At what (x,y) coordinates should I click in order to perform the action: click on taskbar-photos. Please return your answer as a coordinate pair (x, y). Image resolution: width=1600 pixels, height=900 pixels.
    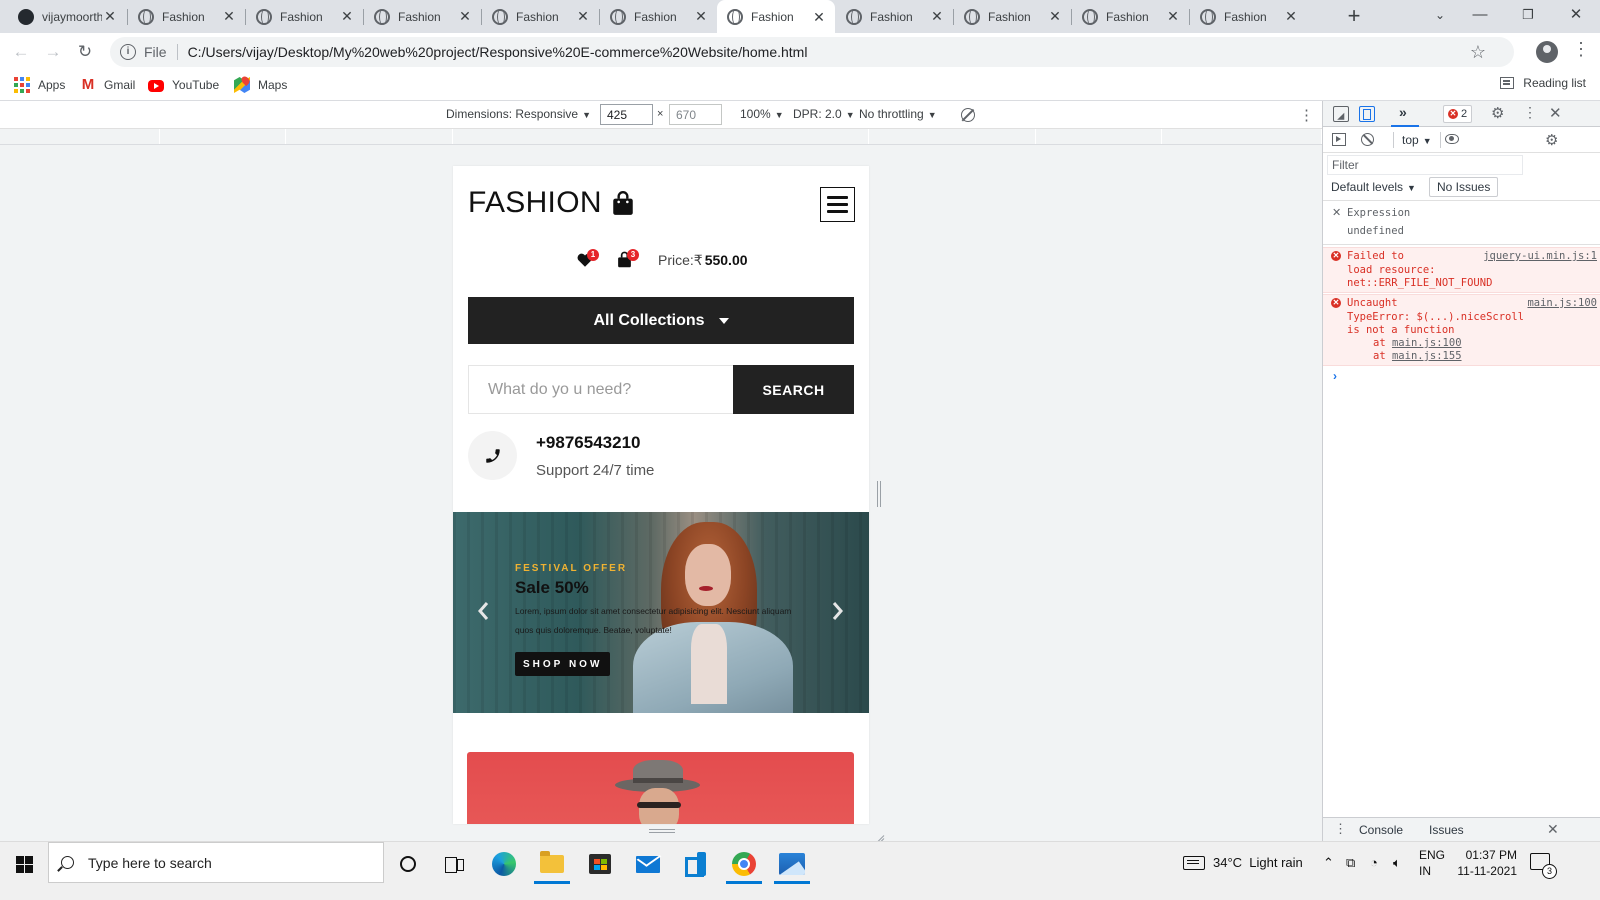
    Looking at the image, I should click on (792, 865).